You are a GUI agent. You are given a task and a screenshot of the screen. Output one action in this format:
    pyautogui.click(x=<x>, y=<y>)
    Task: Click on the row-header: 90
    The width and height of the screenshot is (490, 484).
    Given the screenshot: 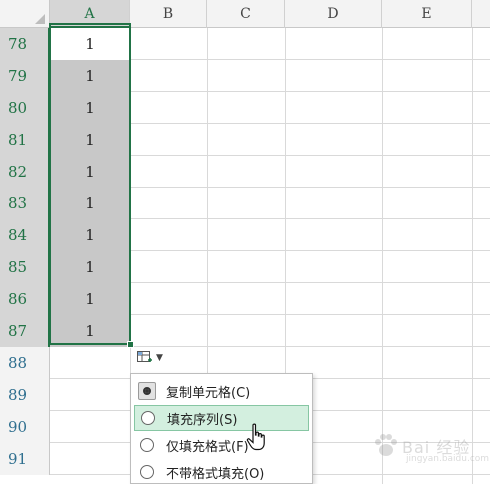 What is the action you would take?
    pyautogui.click(x=25, y=427)
    